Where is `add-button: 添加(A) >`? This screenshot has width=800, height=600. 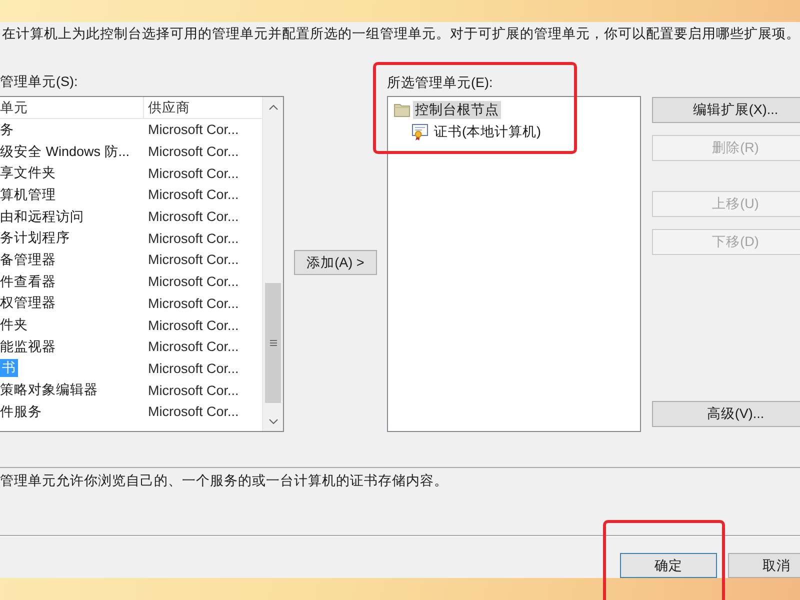
add-button: 添加(A) > is located at coordinates (335, 262).